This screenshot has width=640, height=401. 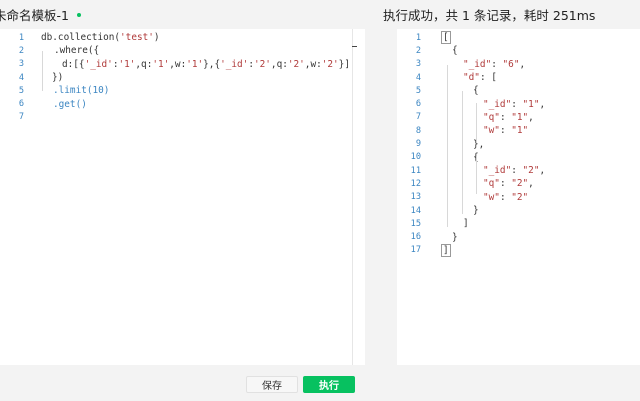 I want to click on result-line: 12 "q": "2",, so click(x=518, y=183).